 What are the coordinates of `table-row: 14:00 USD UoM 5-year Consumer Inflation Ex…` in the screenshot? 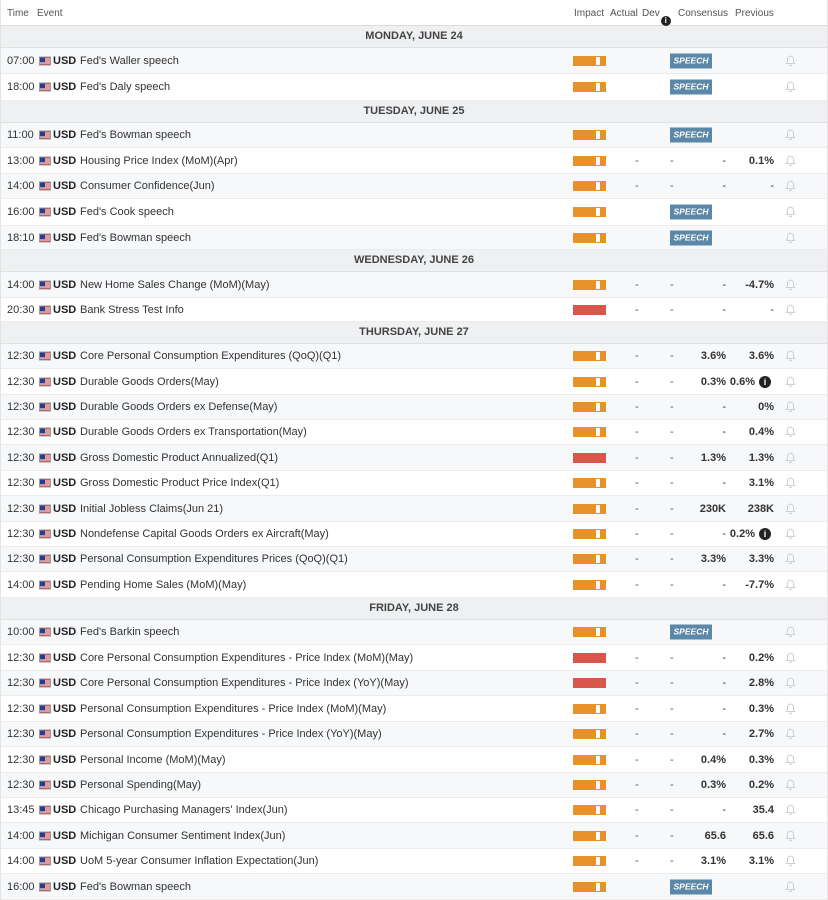 It's located at (414, 861).